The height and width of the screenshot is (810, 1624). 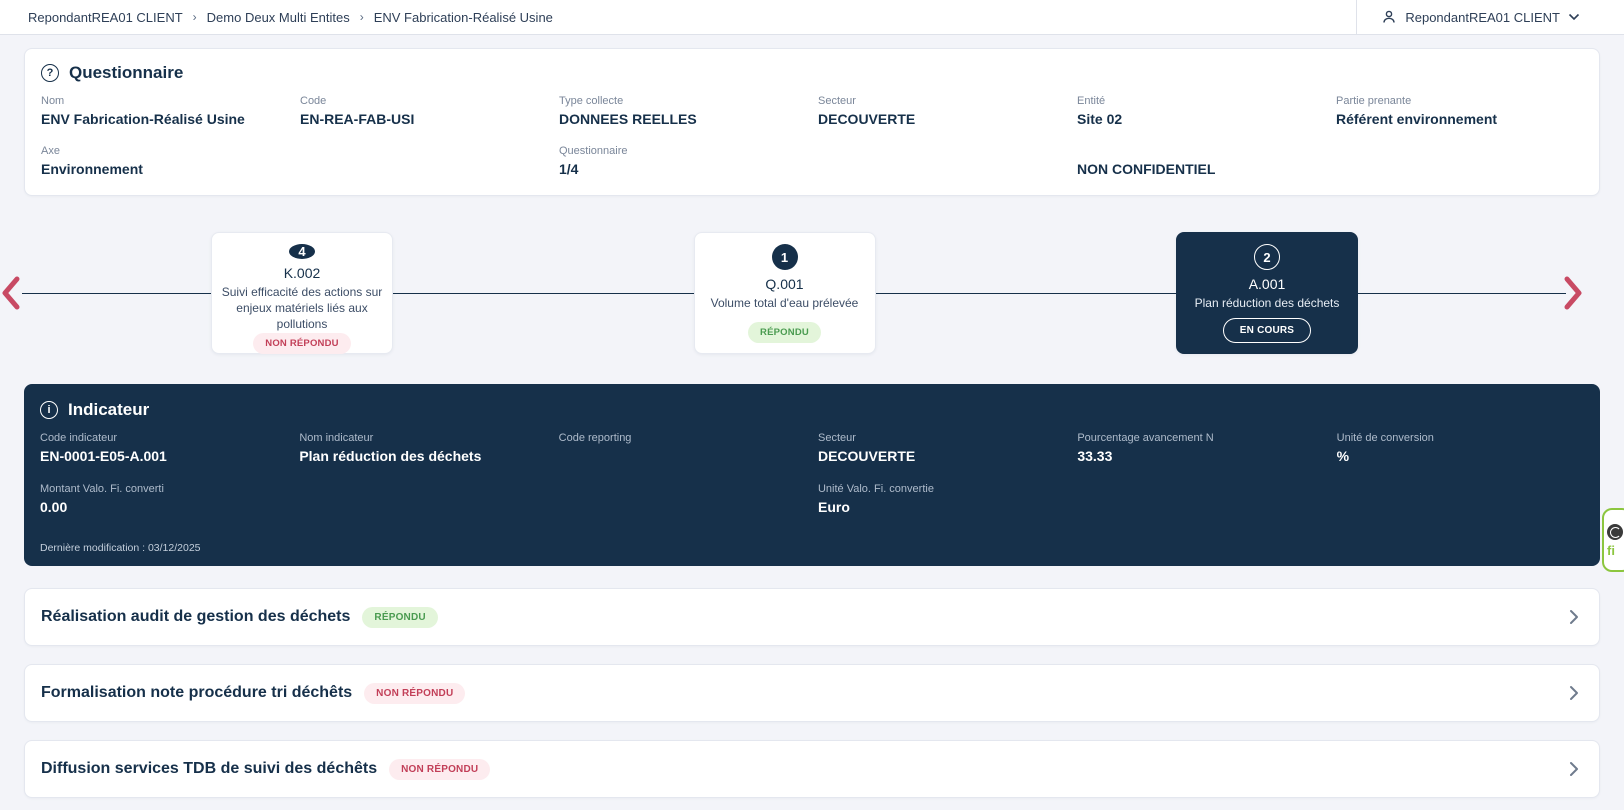 I want to click on person-icon, so click(x=1389, y=17).